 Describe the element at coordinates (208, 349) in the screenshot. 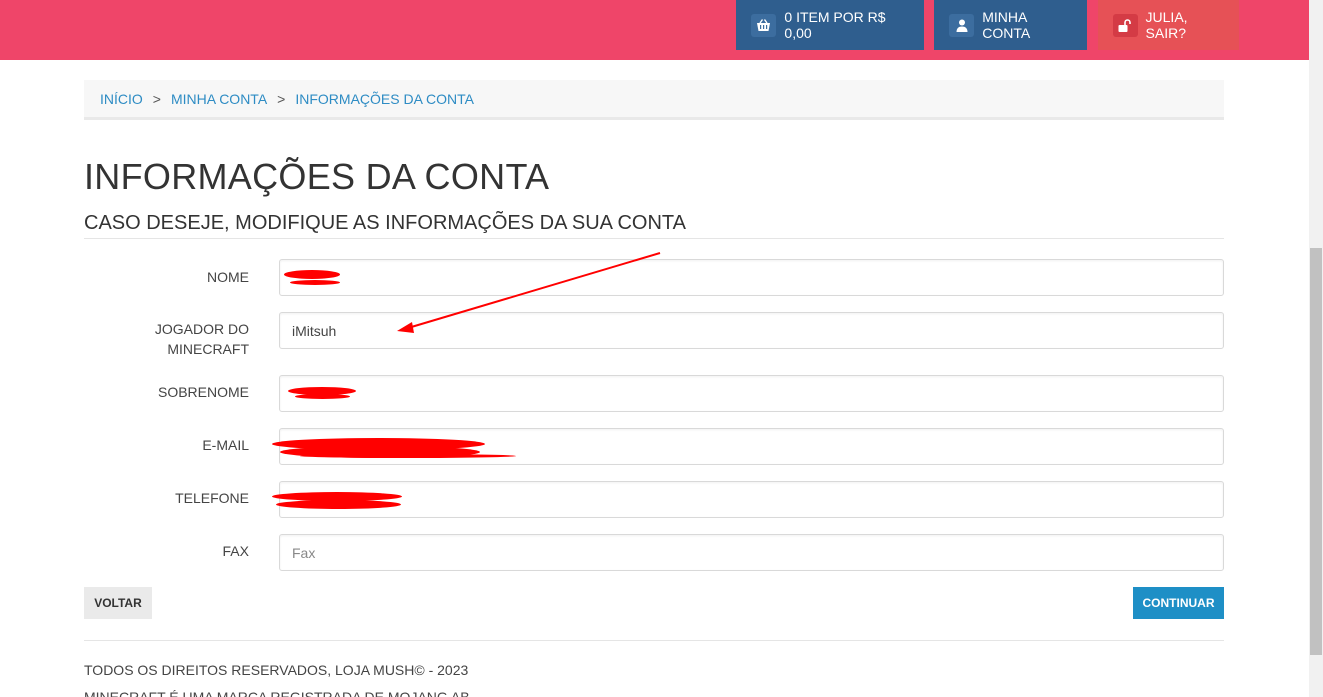

I see `minecraft-player-label-line2: MINECRAFT` at that location.